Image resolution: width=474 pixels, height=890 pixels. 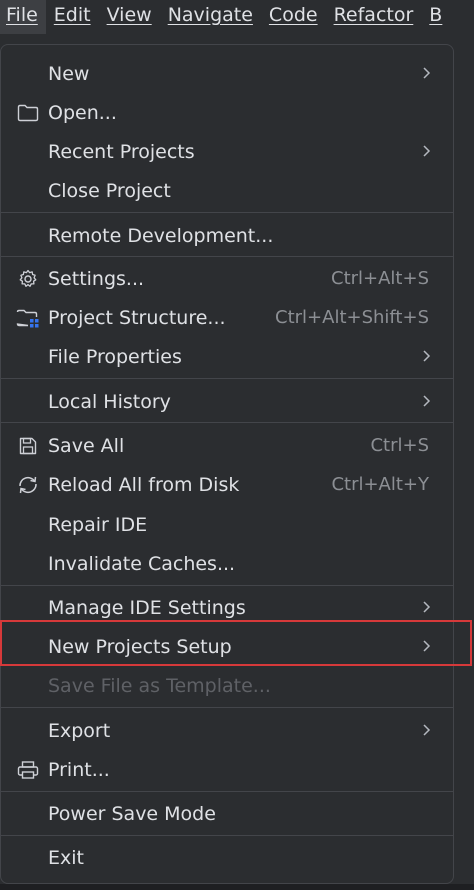 I want to click on menu-file: File, so click(x=23, y=17).